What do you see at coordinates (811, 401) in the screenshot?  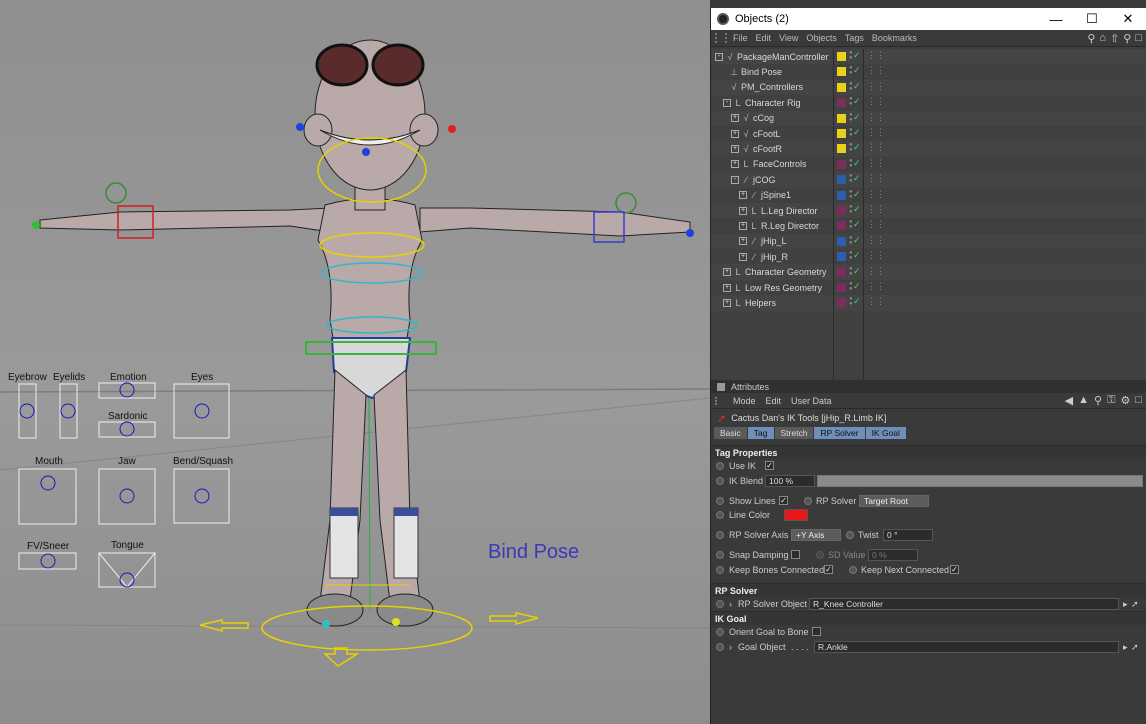 I see `menu-user-data: User Data` at bounding box center [811, 401].